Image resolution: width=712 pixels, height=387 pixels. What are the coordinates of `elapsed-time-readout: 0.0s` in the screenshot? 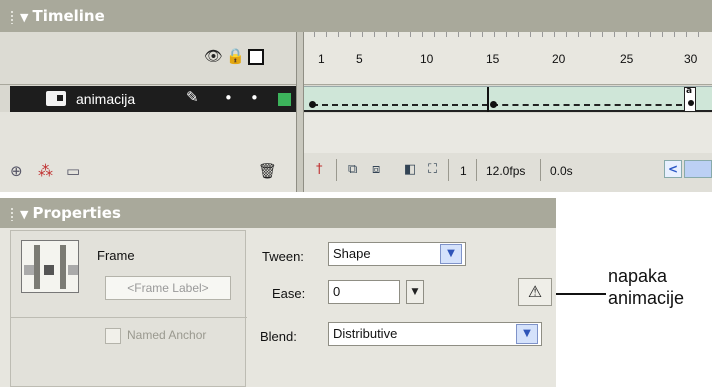 It's located at (561, 171).